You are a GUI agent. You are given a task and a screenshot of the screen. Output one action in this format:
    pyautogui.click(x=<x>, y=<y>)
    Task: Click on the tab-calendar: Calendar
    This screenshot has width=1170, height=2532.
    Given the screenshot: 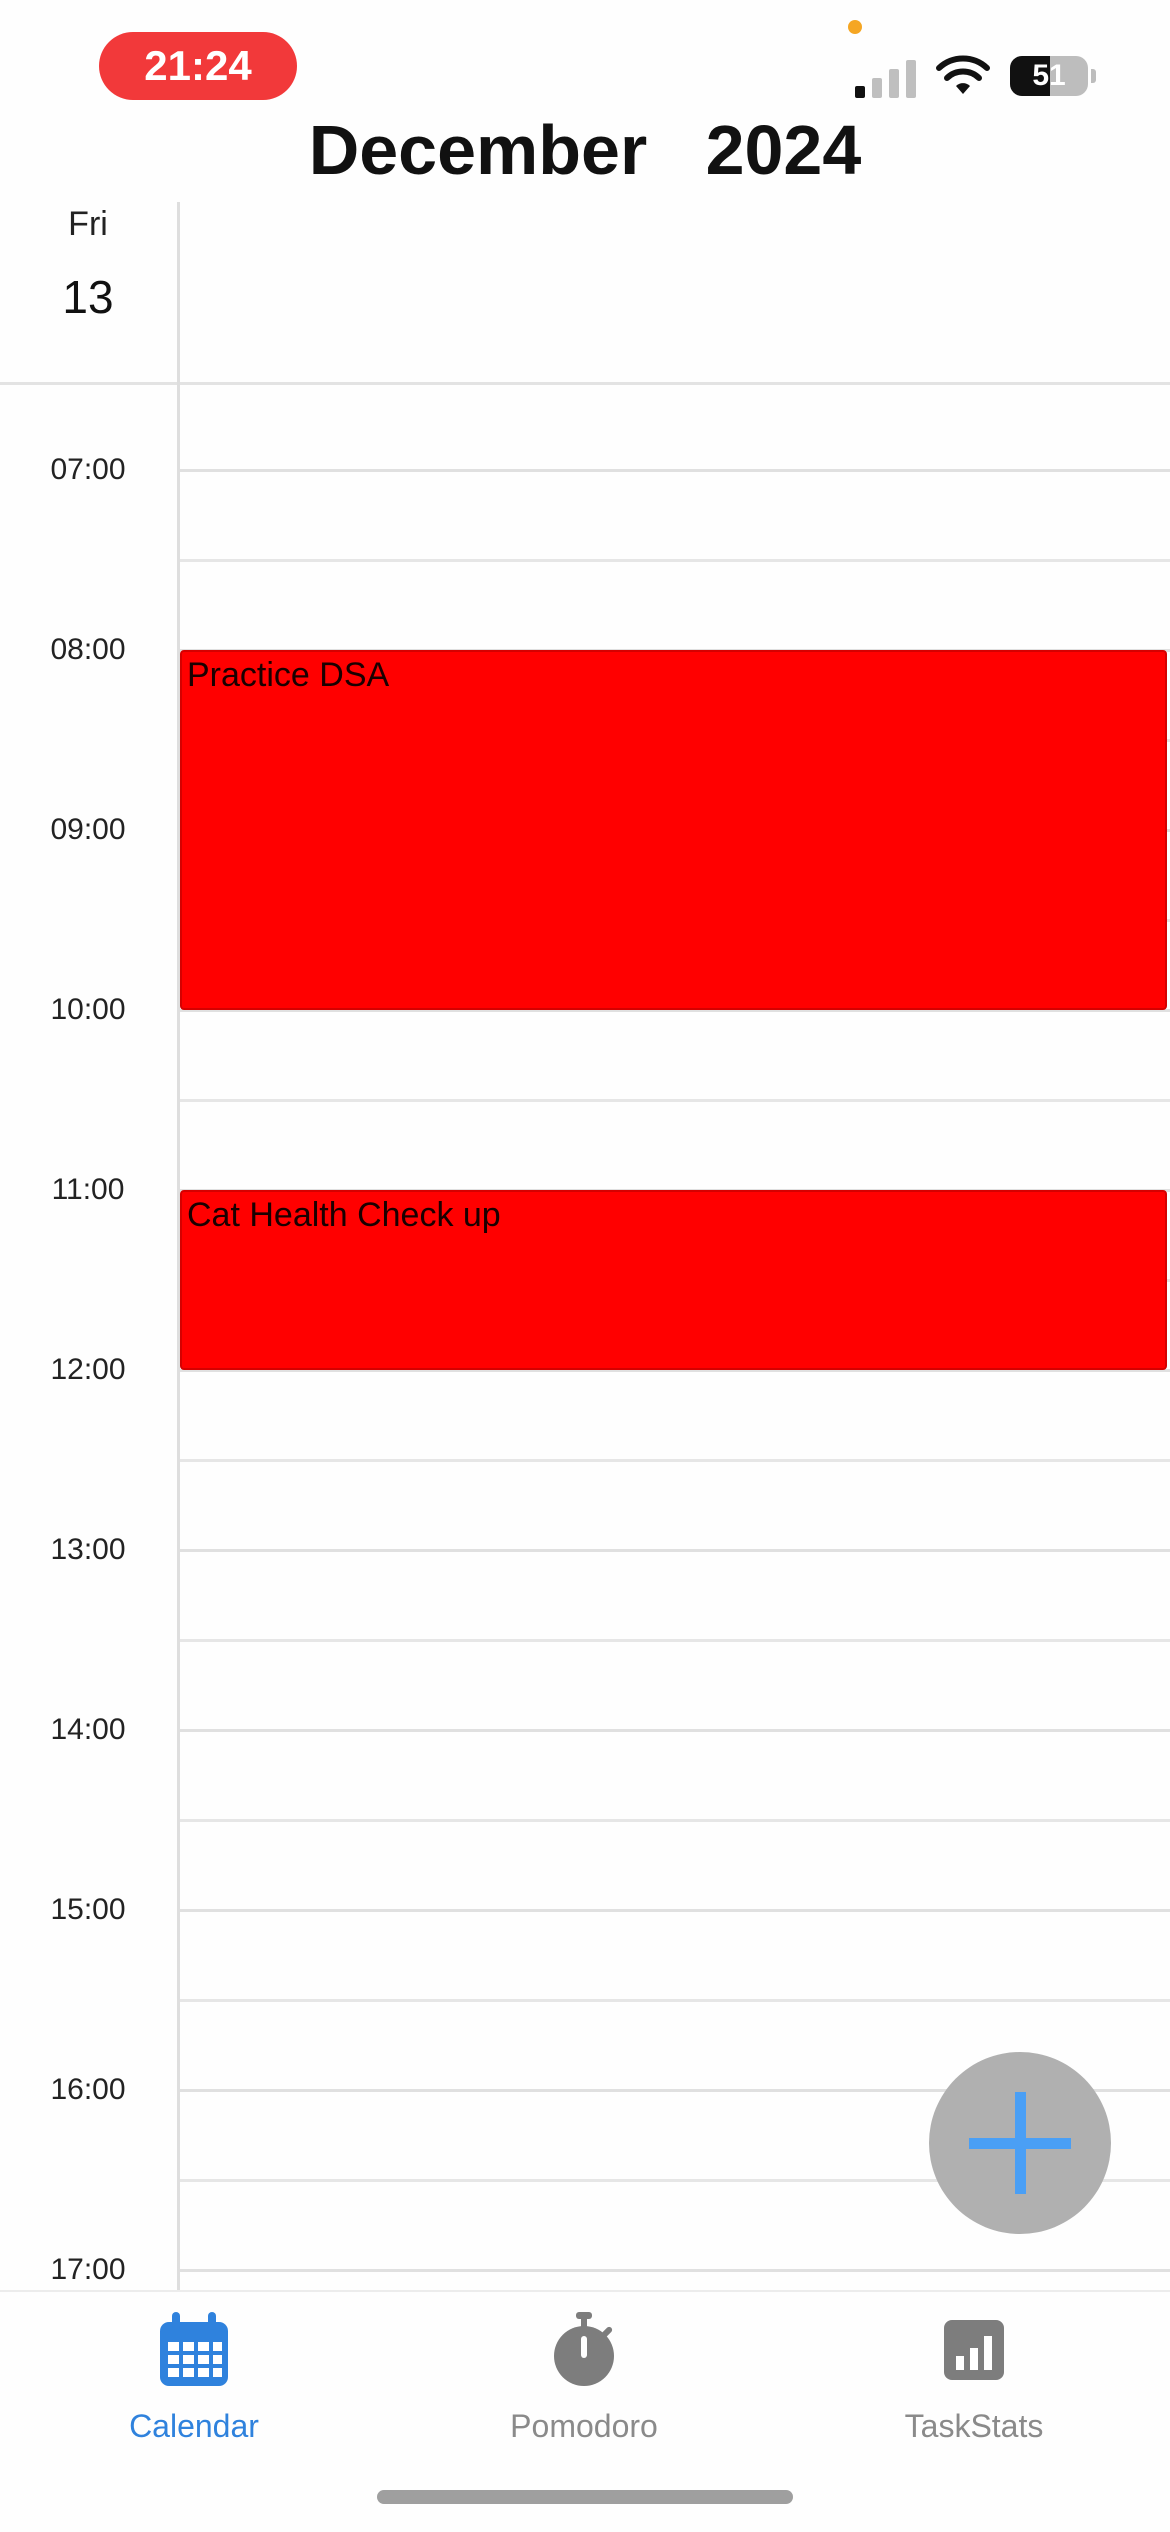 What is the action you would take?
    pyautogui.click(x=194, y=2377)
    